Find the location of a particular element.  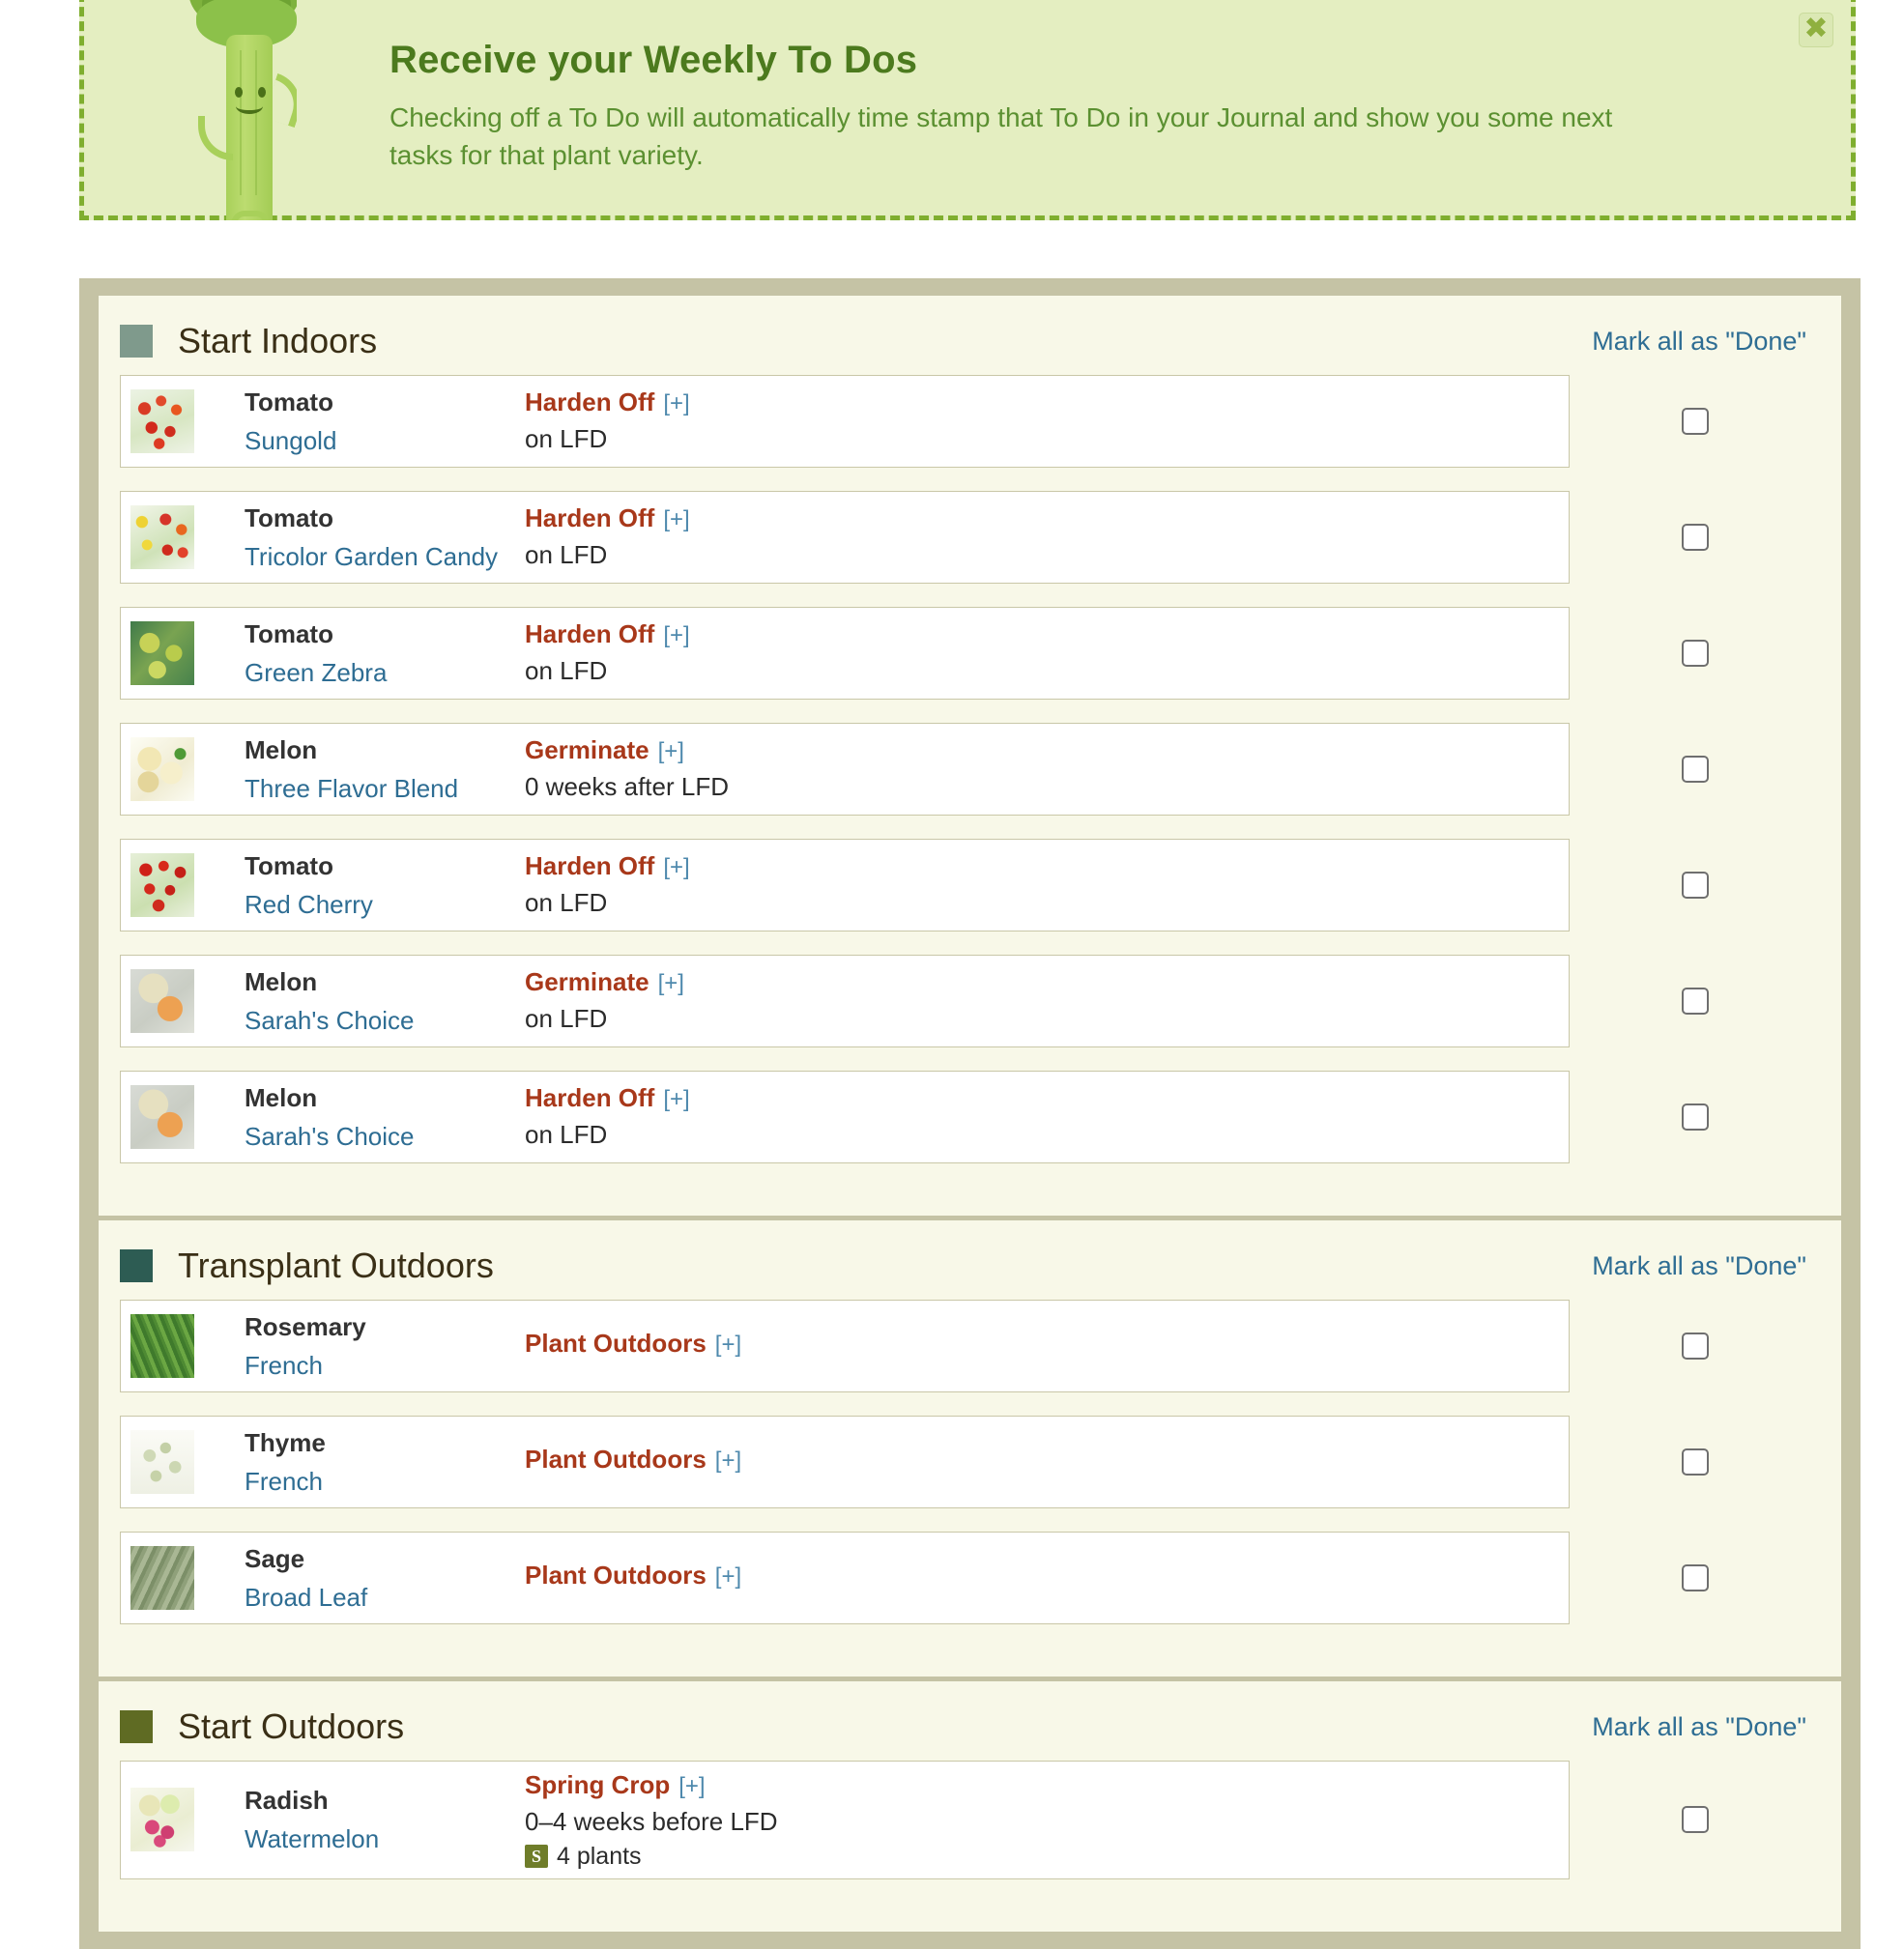

green-zebra-tomato-thumbnail is located at coordinates (162, 653).